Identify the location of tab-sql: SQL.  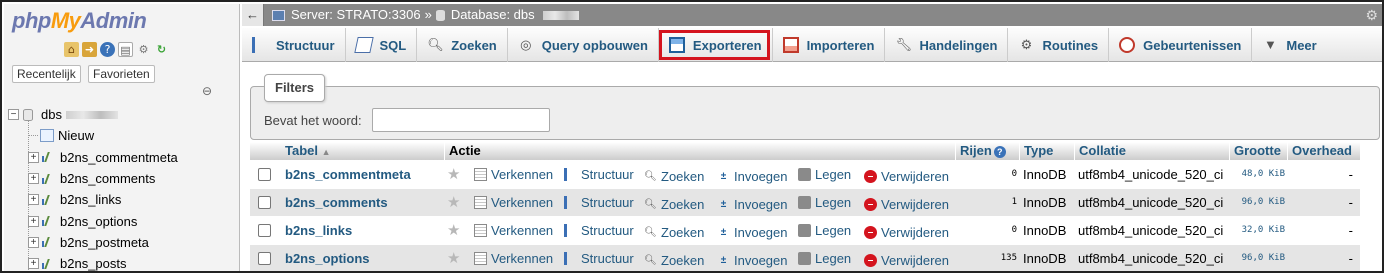
(382, 45).